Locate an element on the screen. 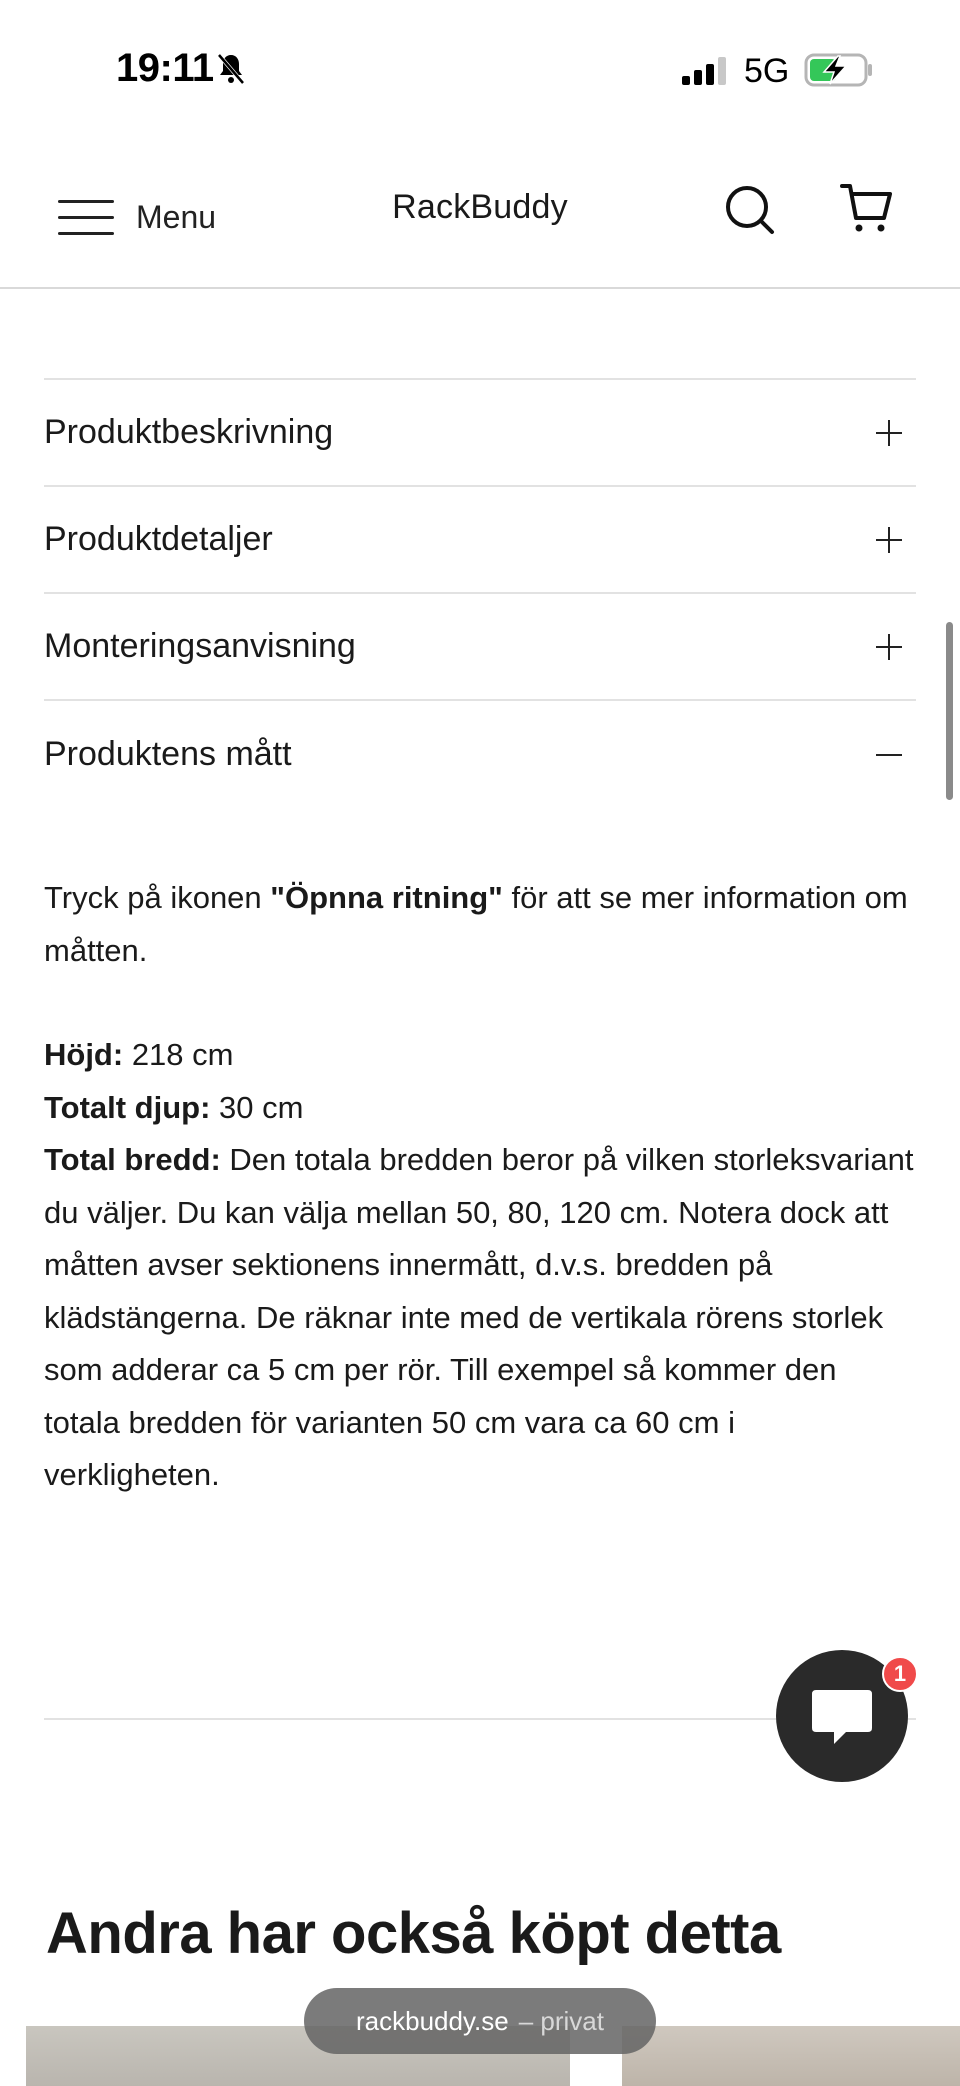 This screenshot has width=960, height=2086. width-label: Total bredd: is located at coordinates (132, 1159).